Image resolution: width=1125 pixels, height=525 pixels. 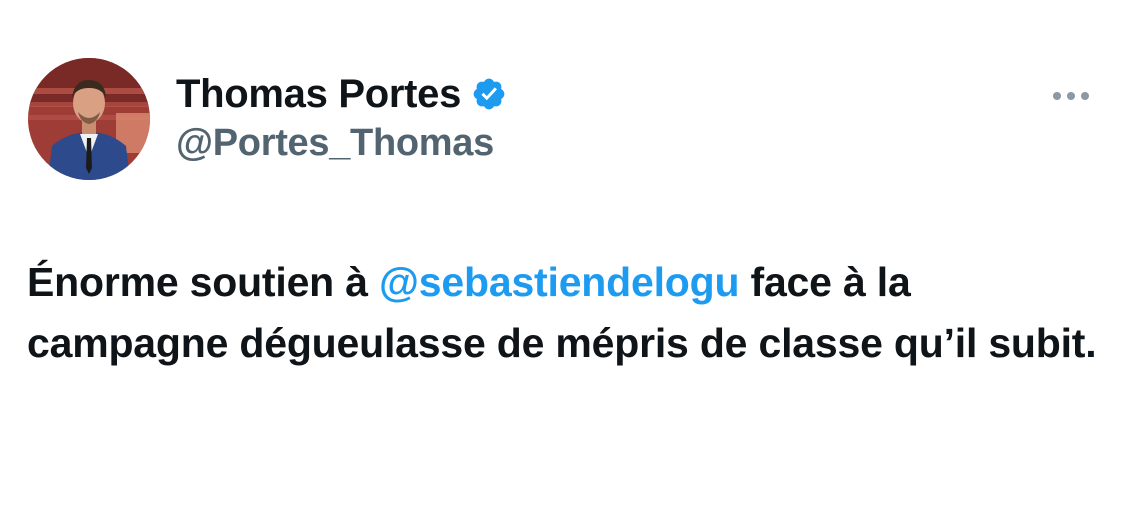 What do you see at coordinates (318, 94) in the screenshot?
I see `display-name: Thomas Portes` at bounding box center [318, 94].